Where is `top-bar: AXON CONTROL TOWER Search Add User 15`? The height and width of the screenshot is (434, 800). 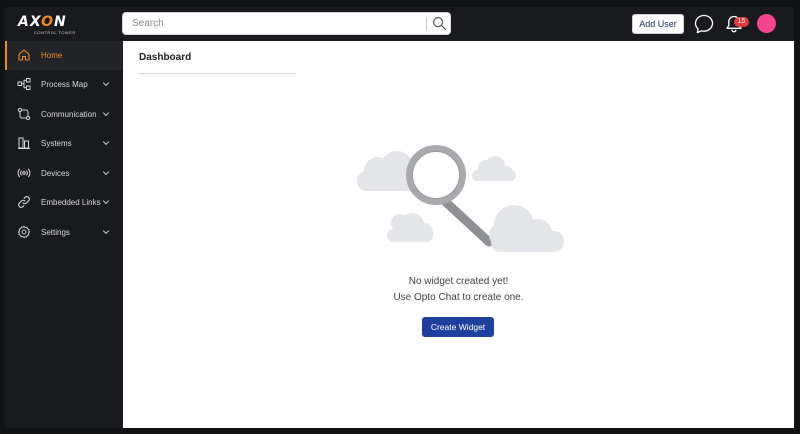 top-bar: AXON CONTROL TOWER Search Add User 15 is located at coordinates (399, 24).